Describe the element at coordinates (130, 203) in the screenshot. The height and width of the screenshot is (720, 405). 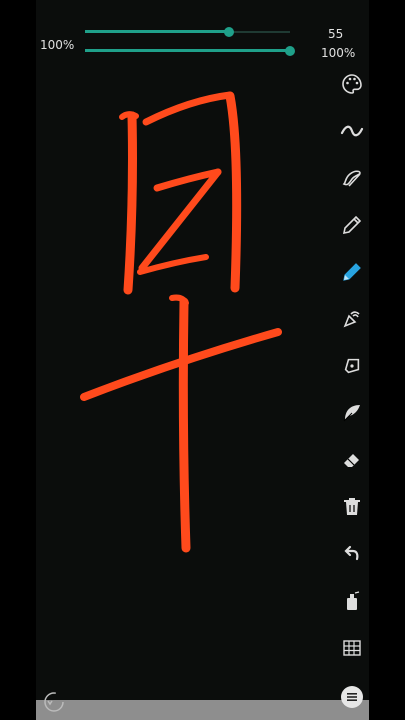
I see `stroke-left-vertical` at that location.